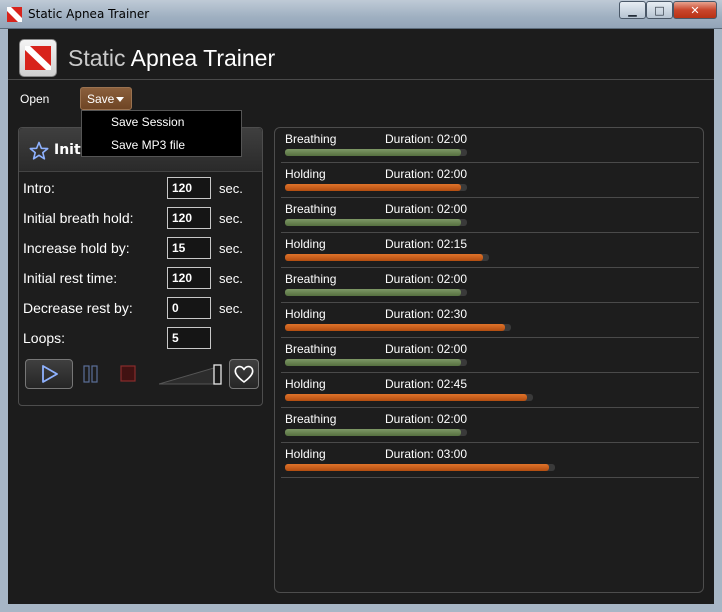  I want to click on increase-hold-input, so click(189, 248).